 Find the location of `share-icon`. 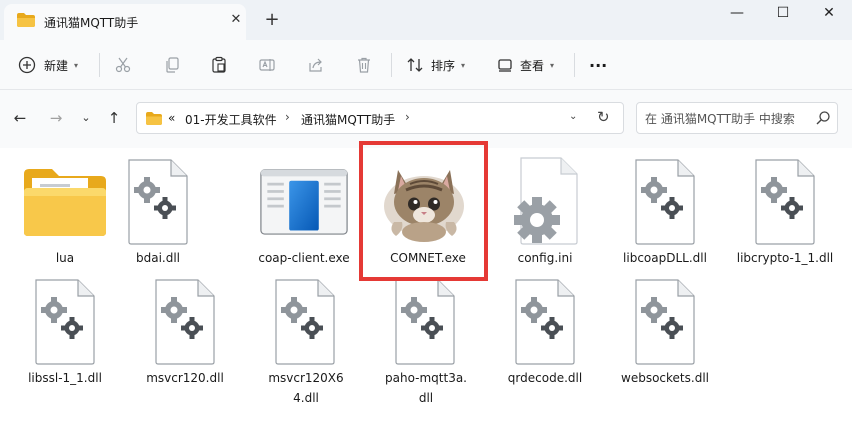

share-icon is located at coordinates (315, 65).